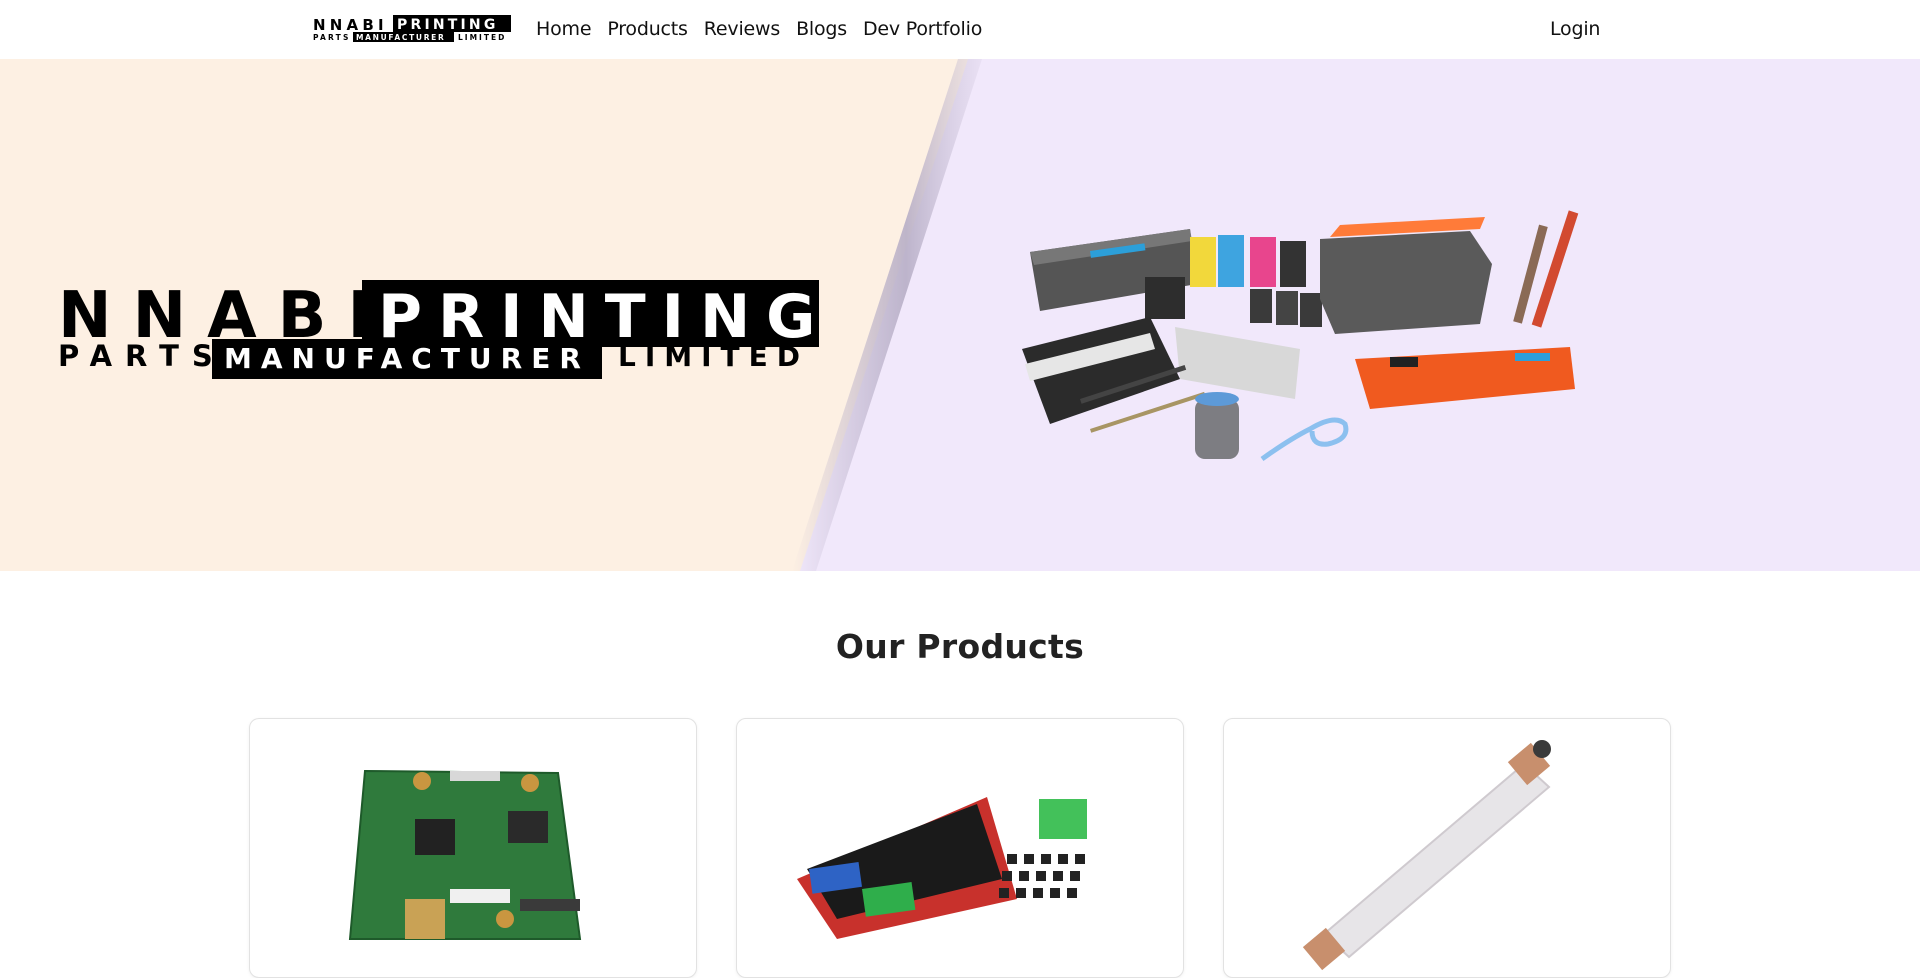 Image resolution: width=1920 pixels, height=978 pixels. I want to click on pickup-roller, so click(1217, 425).